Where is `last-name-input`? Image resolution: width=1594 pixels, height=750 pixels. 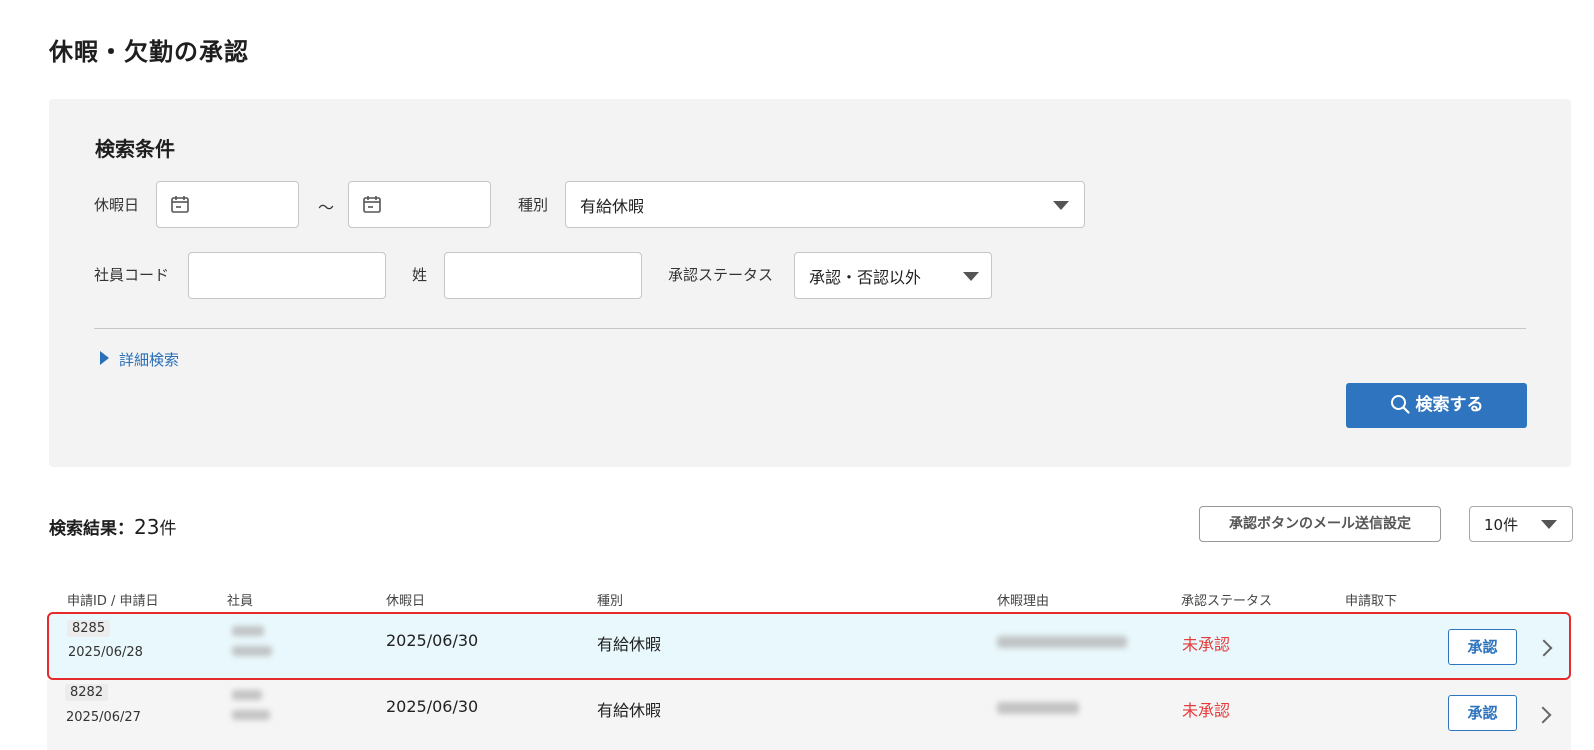
last-name-input is located at coordinates (543, 275).